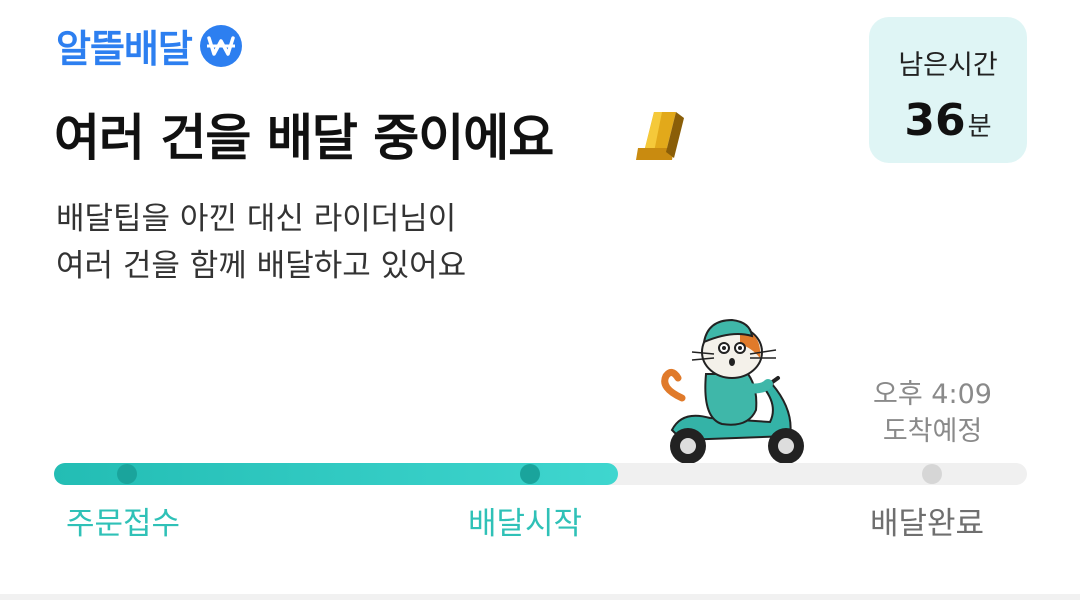  Describe the element at coordinates (261, 266) in the screenshot. I see `description-line-2: 여러 건을 함께 배달하고 있어요` at that location.